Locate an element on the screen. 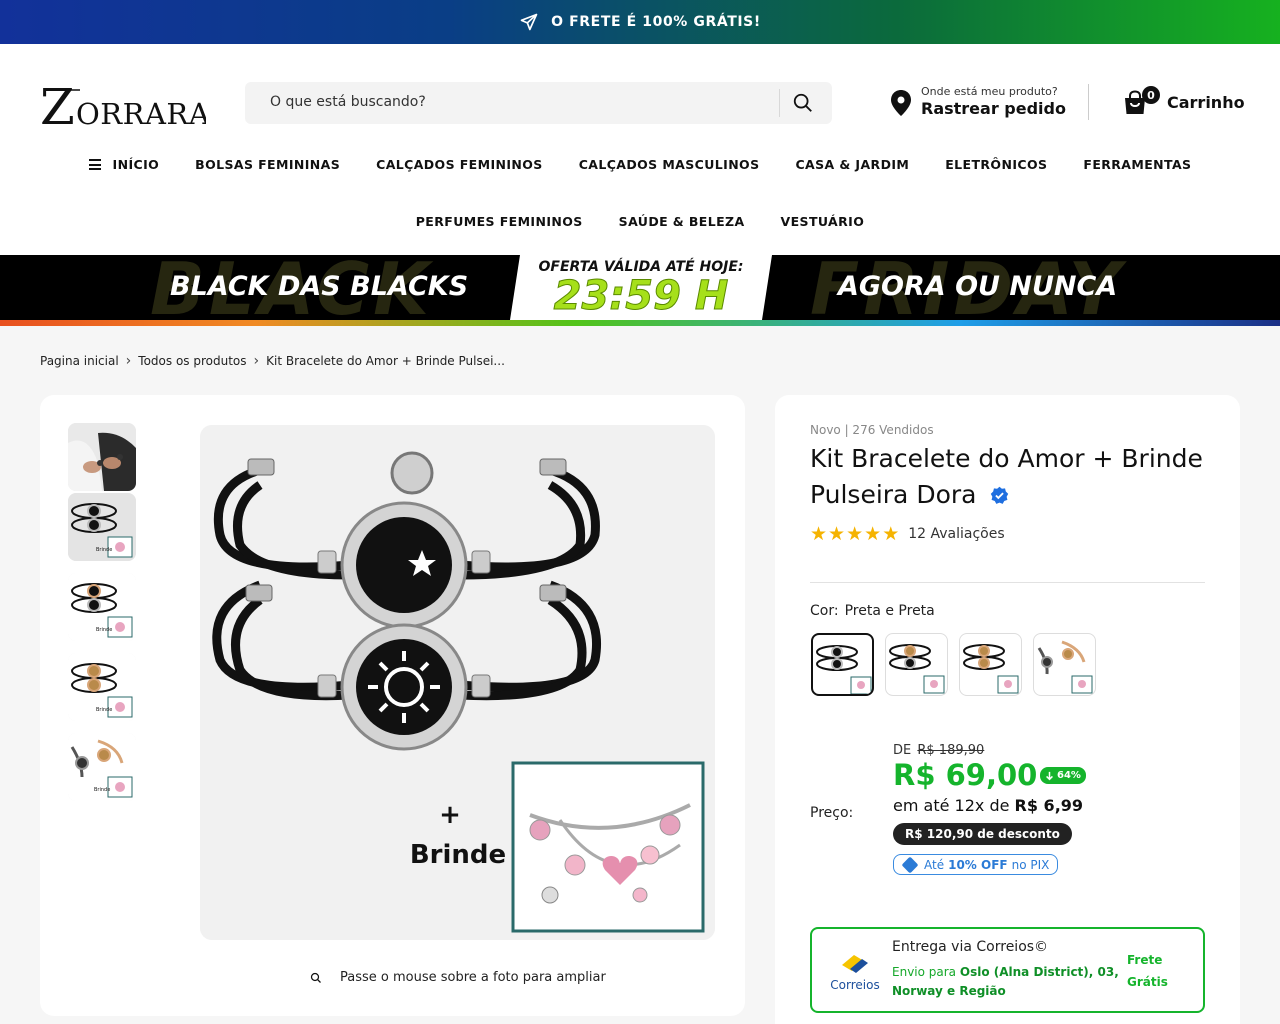 Image resolution: width=1280 pixels, height=1024 pixels. color-swatch-preta-preta is located at coordinates (842, 664).